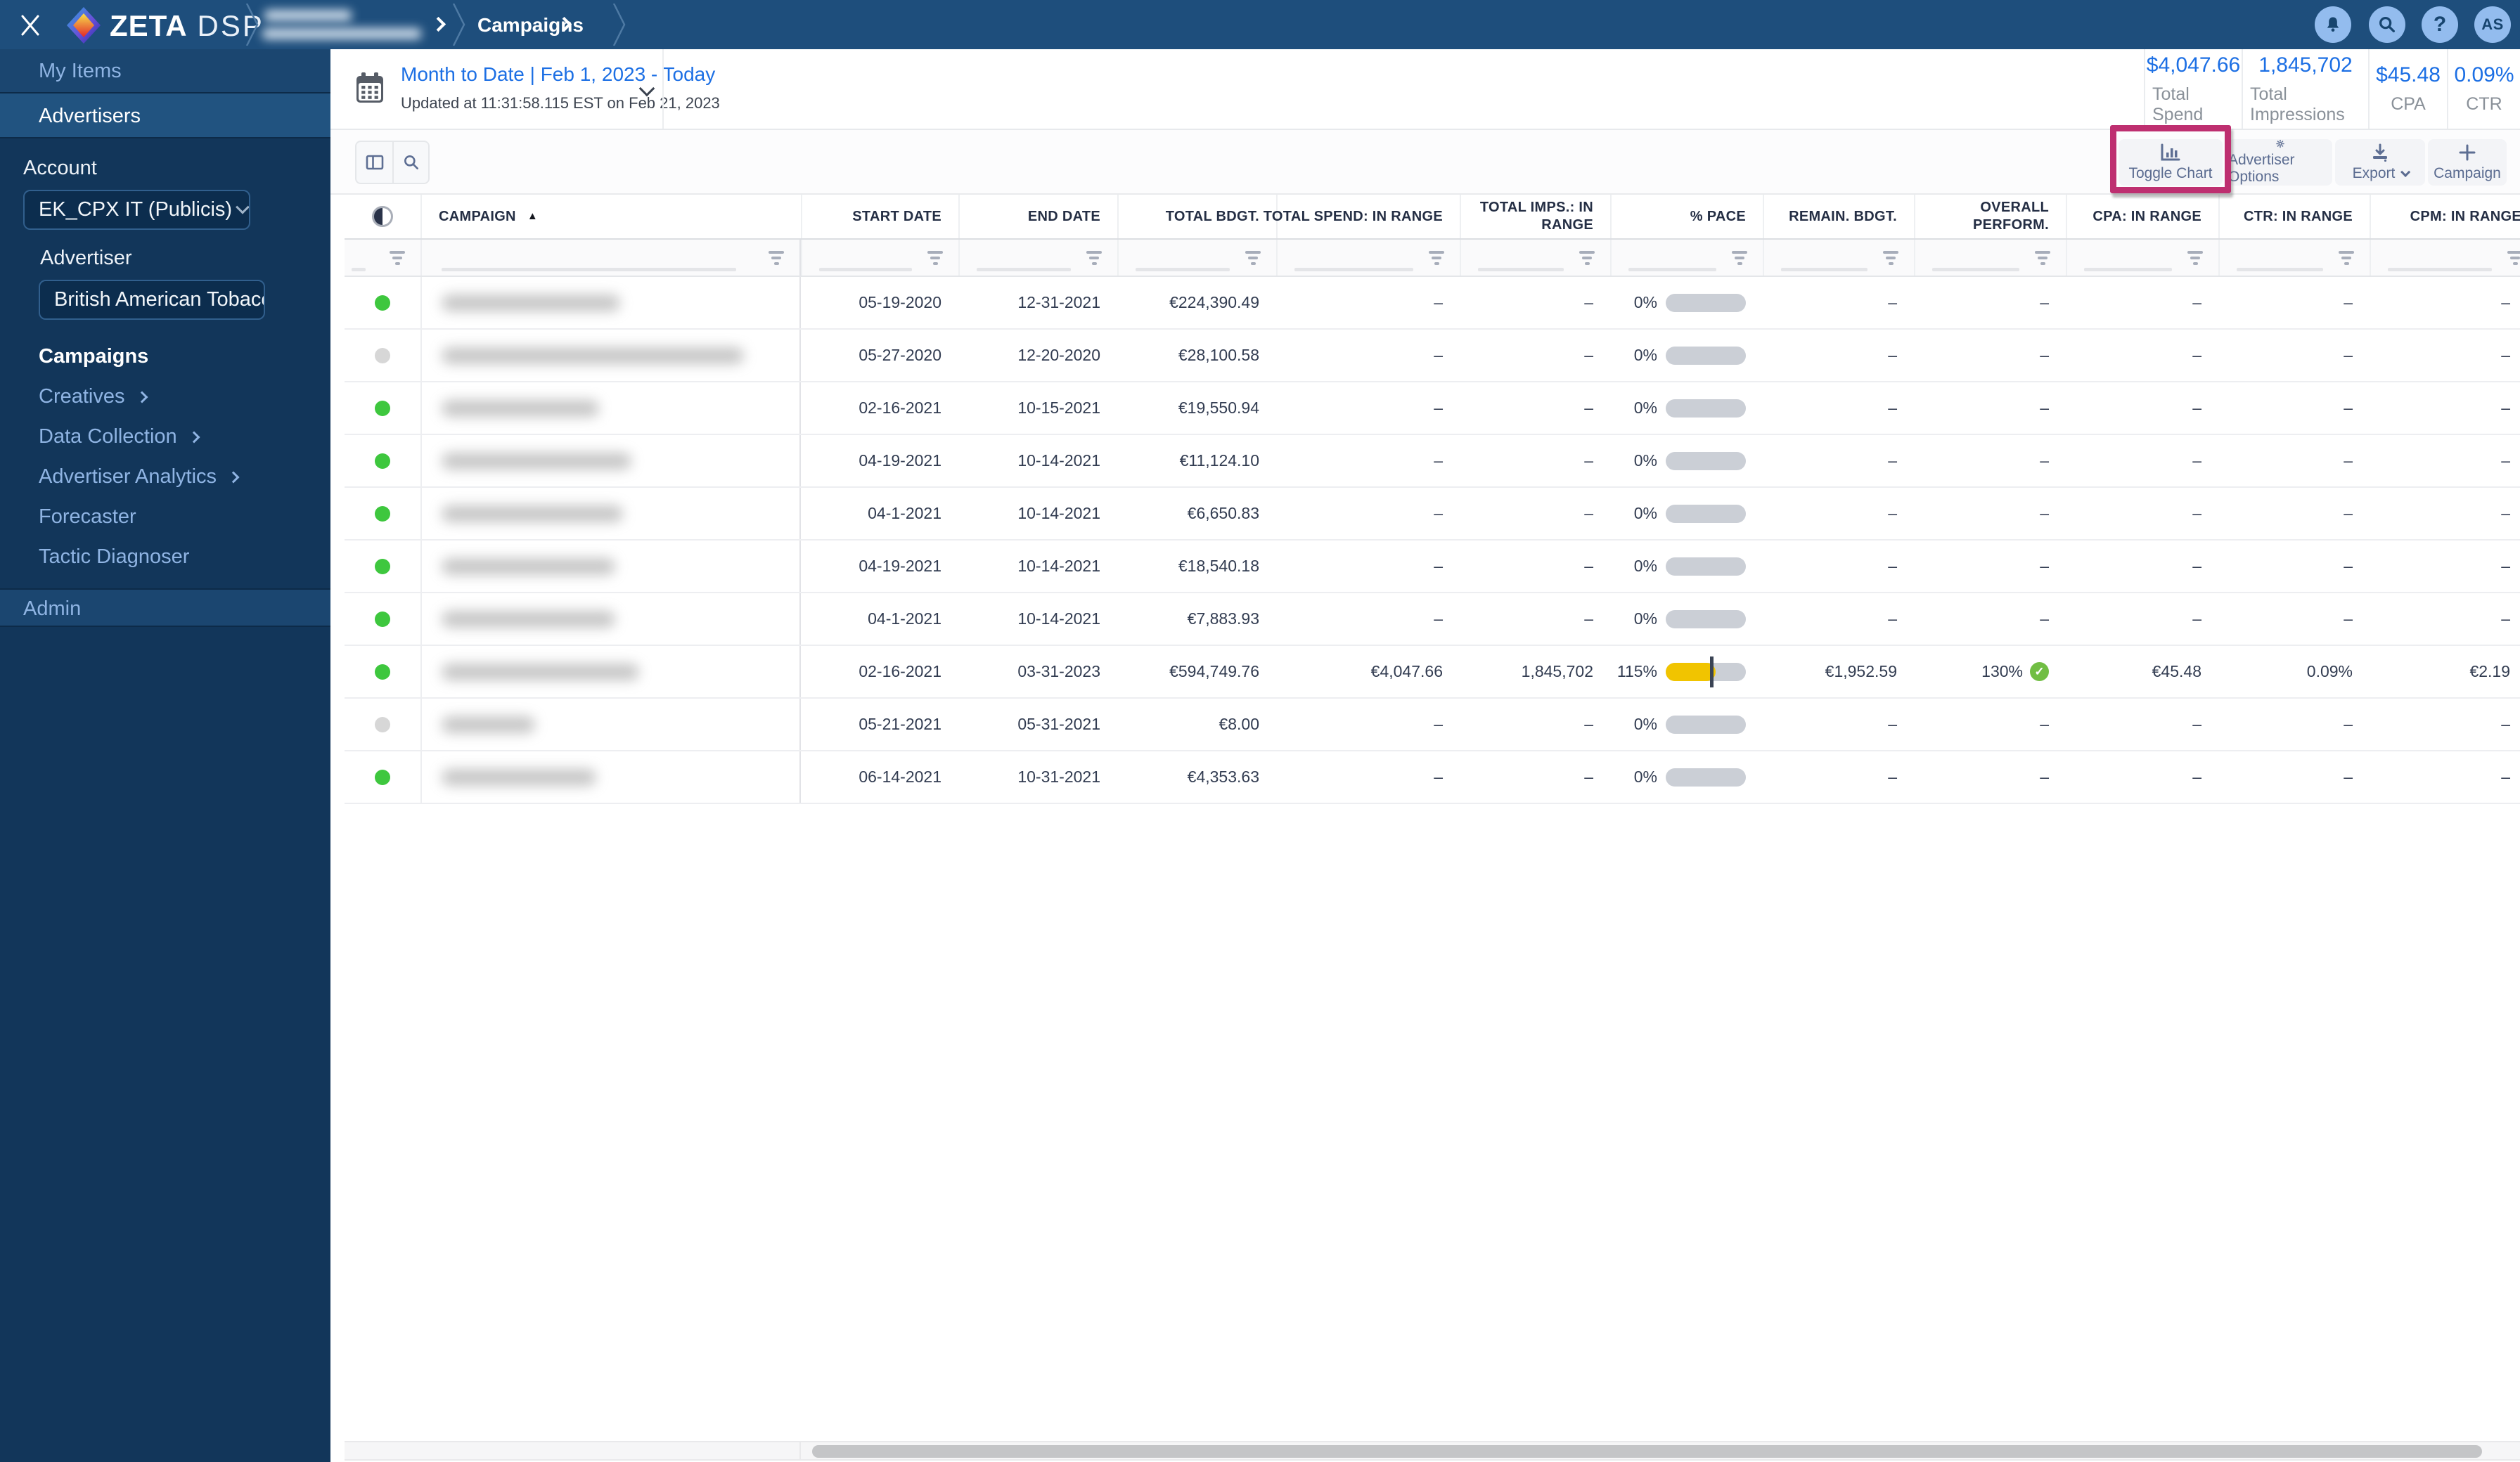 This screenshot has height=1462, width=2520. I want to click on view-icon-group, so click(393, 162).